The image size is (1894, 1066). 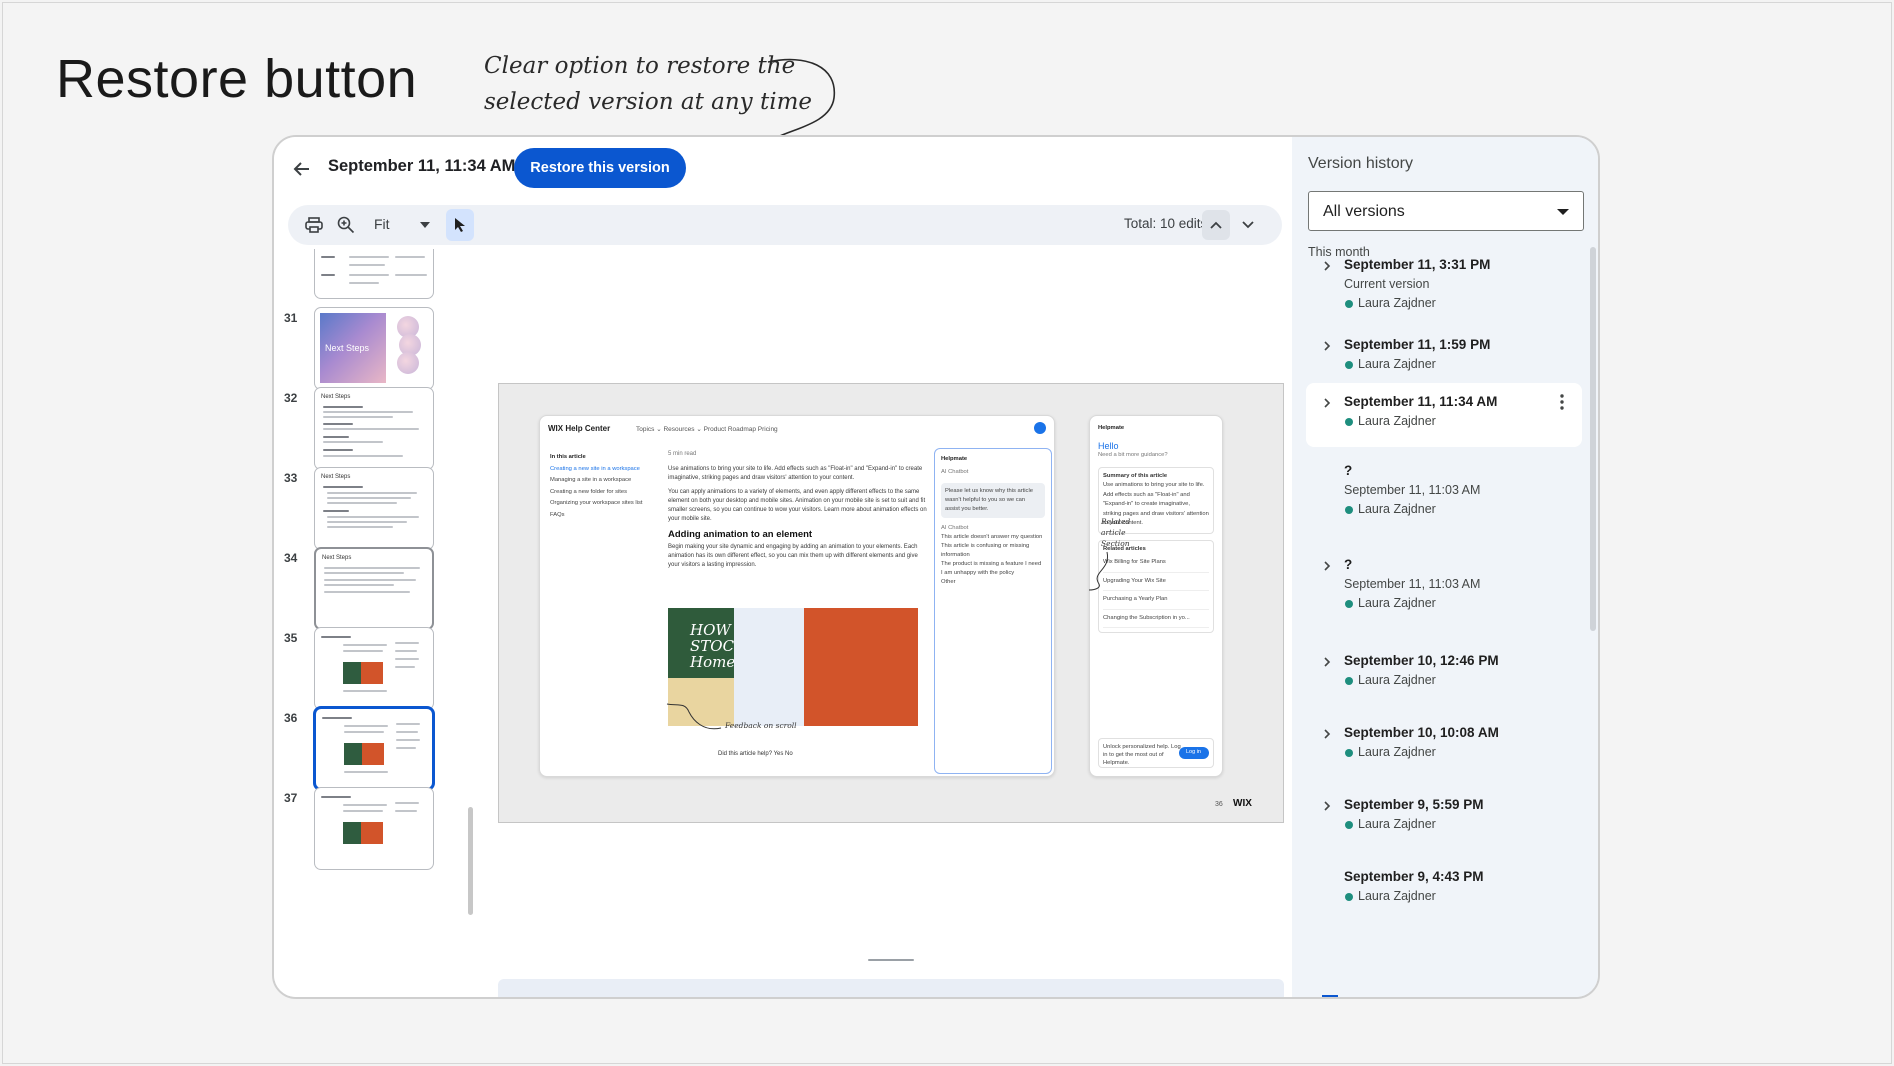 I want to click on article-sidebar-item: Creating a new folder for sites, so click(x=589, y=491).